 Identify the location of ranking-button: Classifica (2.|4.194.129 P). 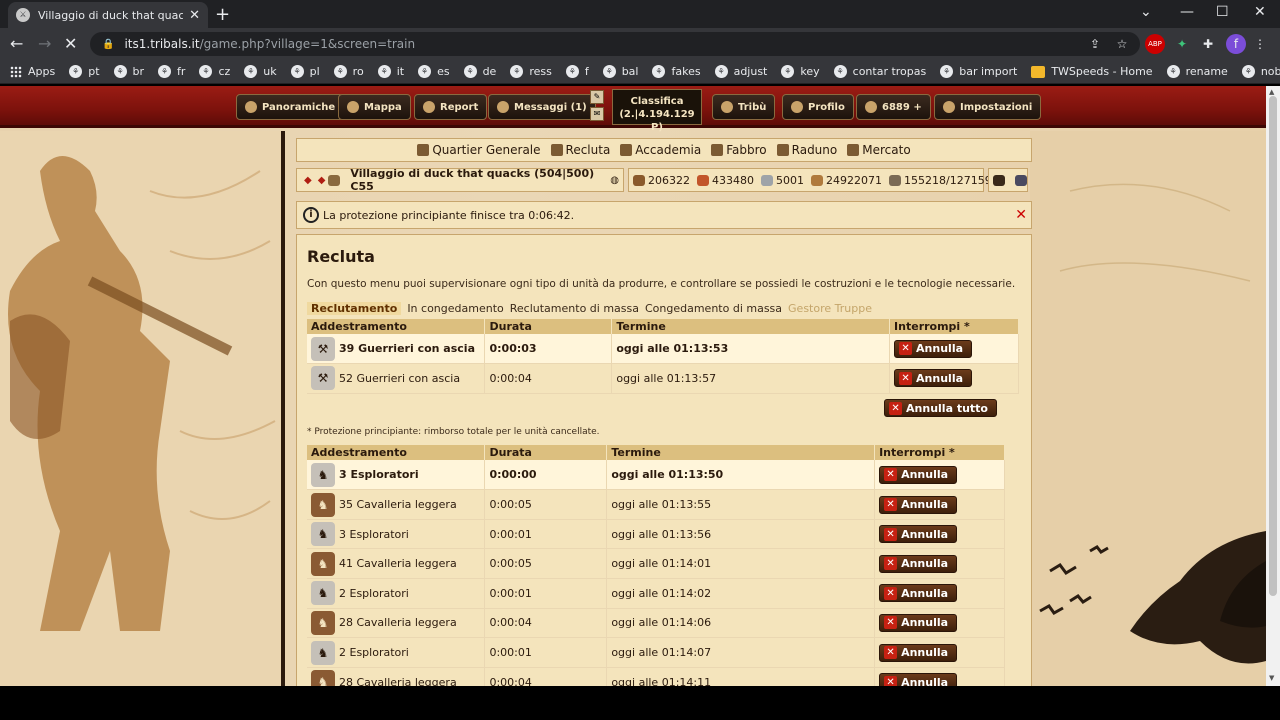
(657, 111).